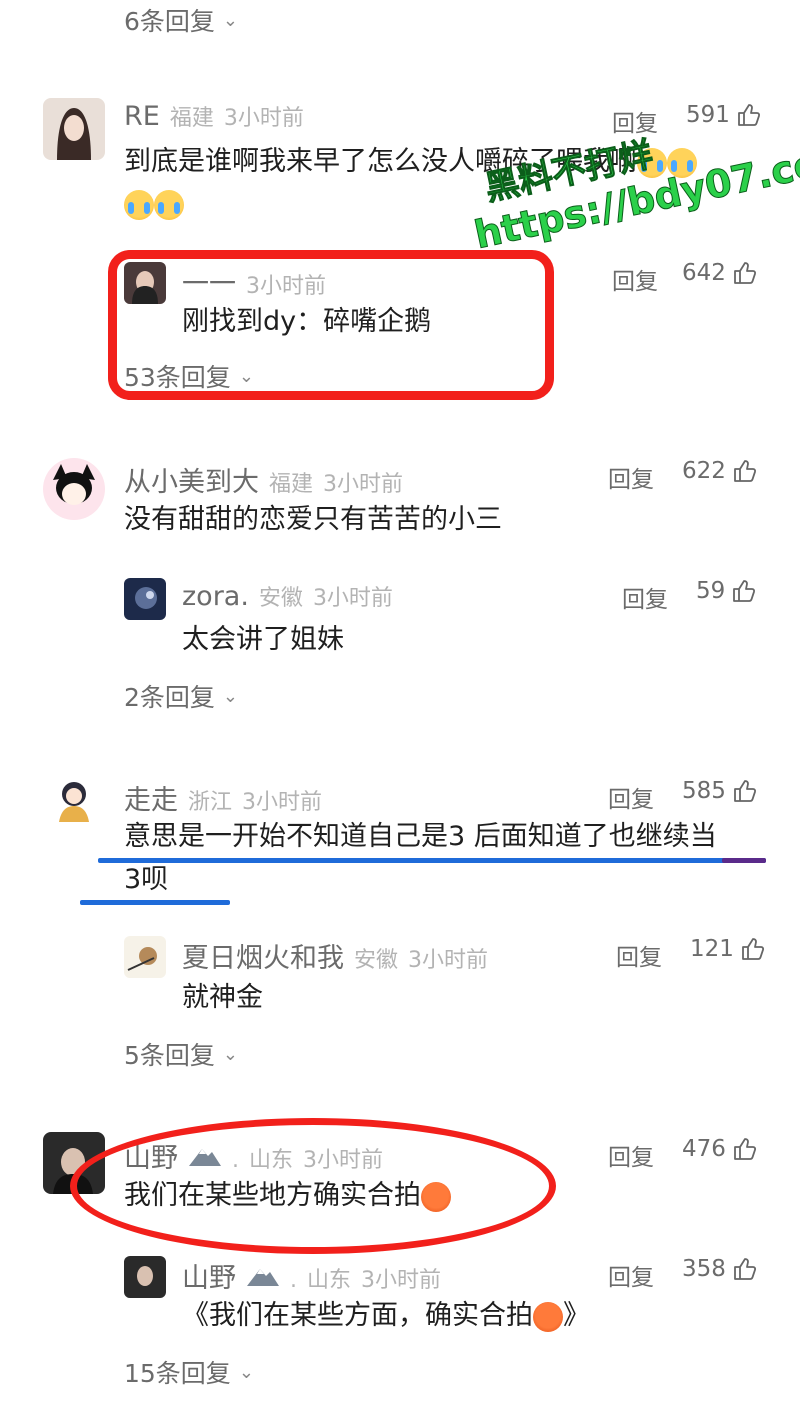  I want to click on username: RE, so click(142, 116).